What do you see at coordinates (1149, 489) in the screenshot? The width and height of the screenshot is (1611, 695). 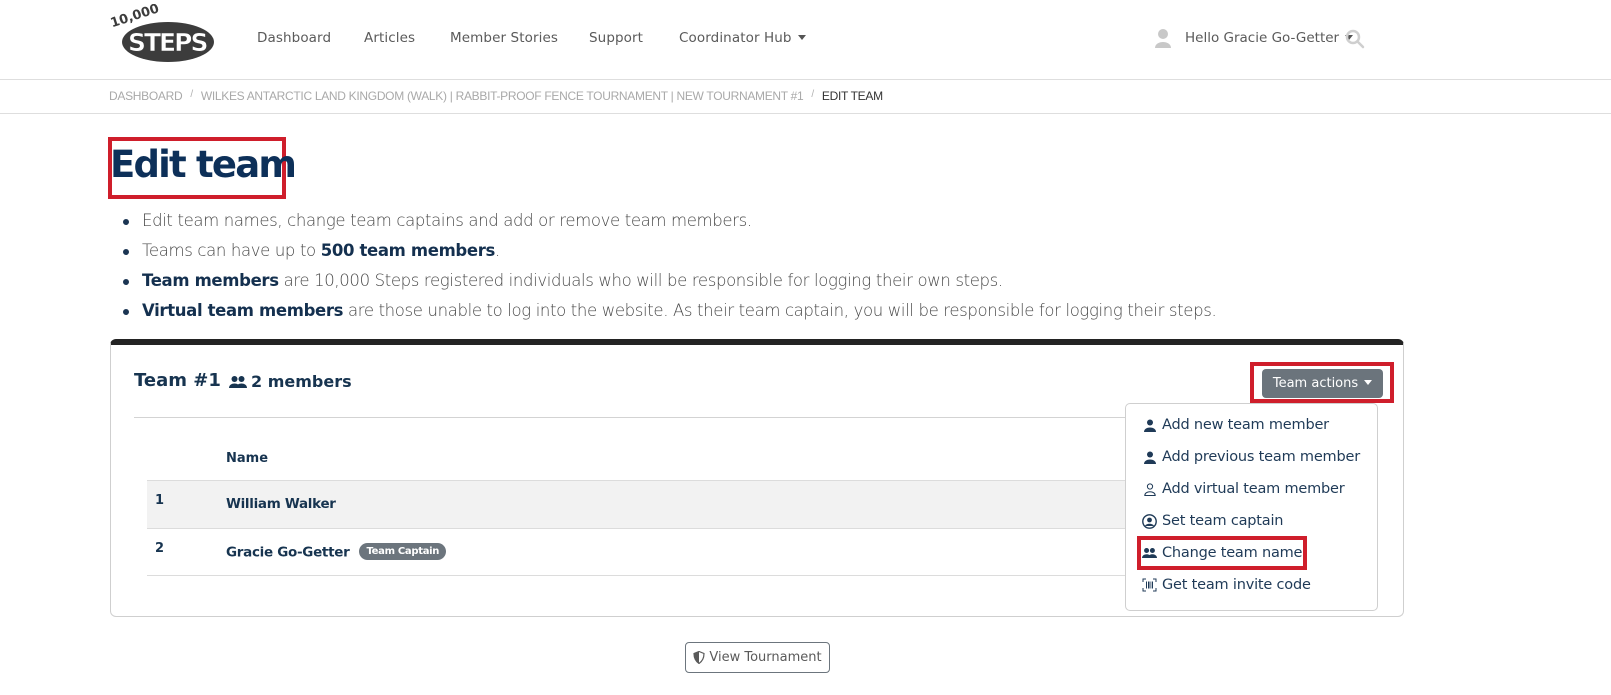 I see `user-outline-icon` at bounding box center [1149, 489].